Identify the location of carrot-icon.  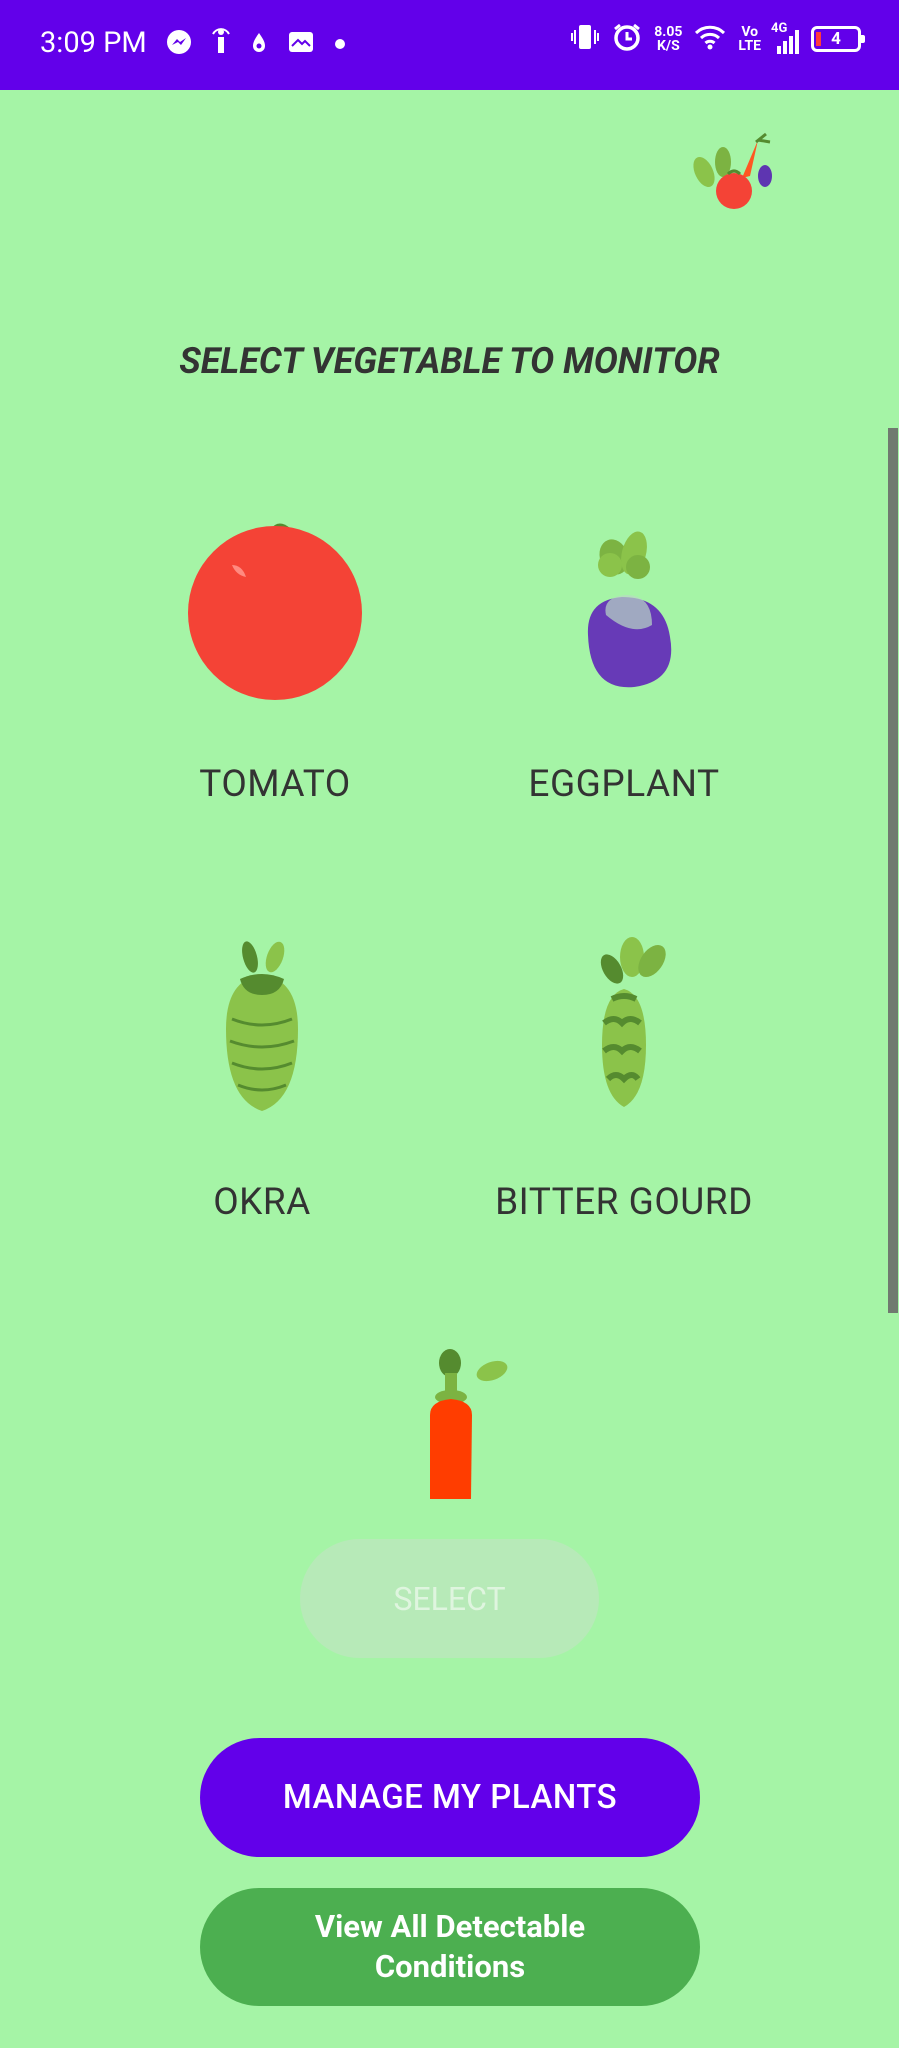
(460, 1424).